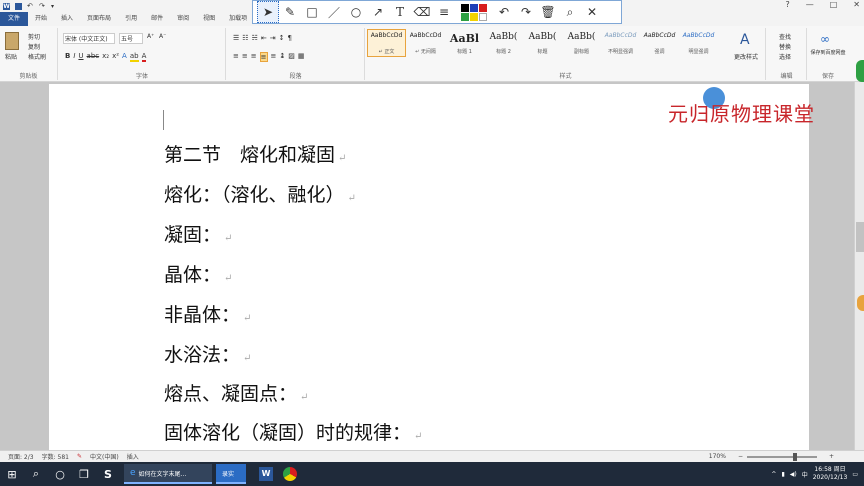  Describe the element at coordinates (255, 153) in the screenshot. I see `doc-line: 第二节 熔化和凝固 ↵` at that location.